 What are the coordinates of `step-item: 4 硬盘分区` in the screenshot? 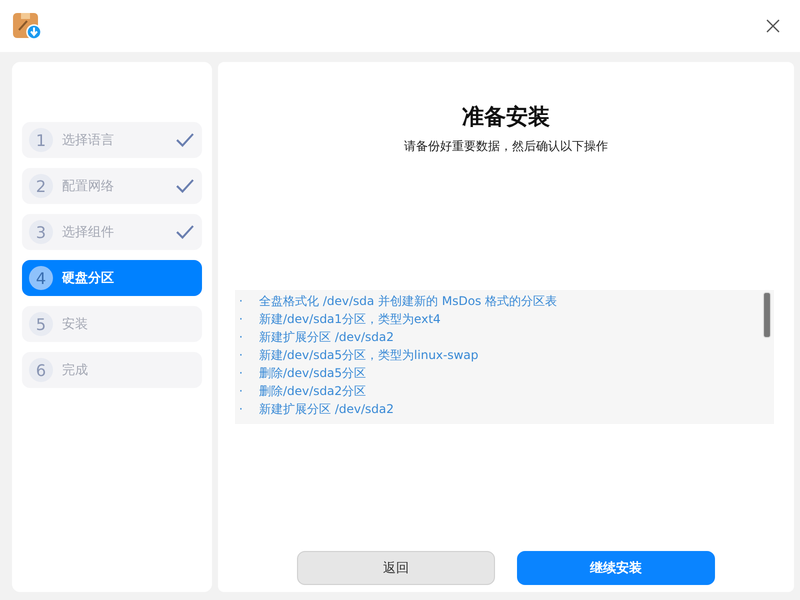 It's located at (112, 278).